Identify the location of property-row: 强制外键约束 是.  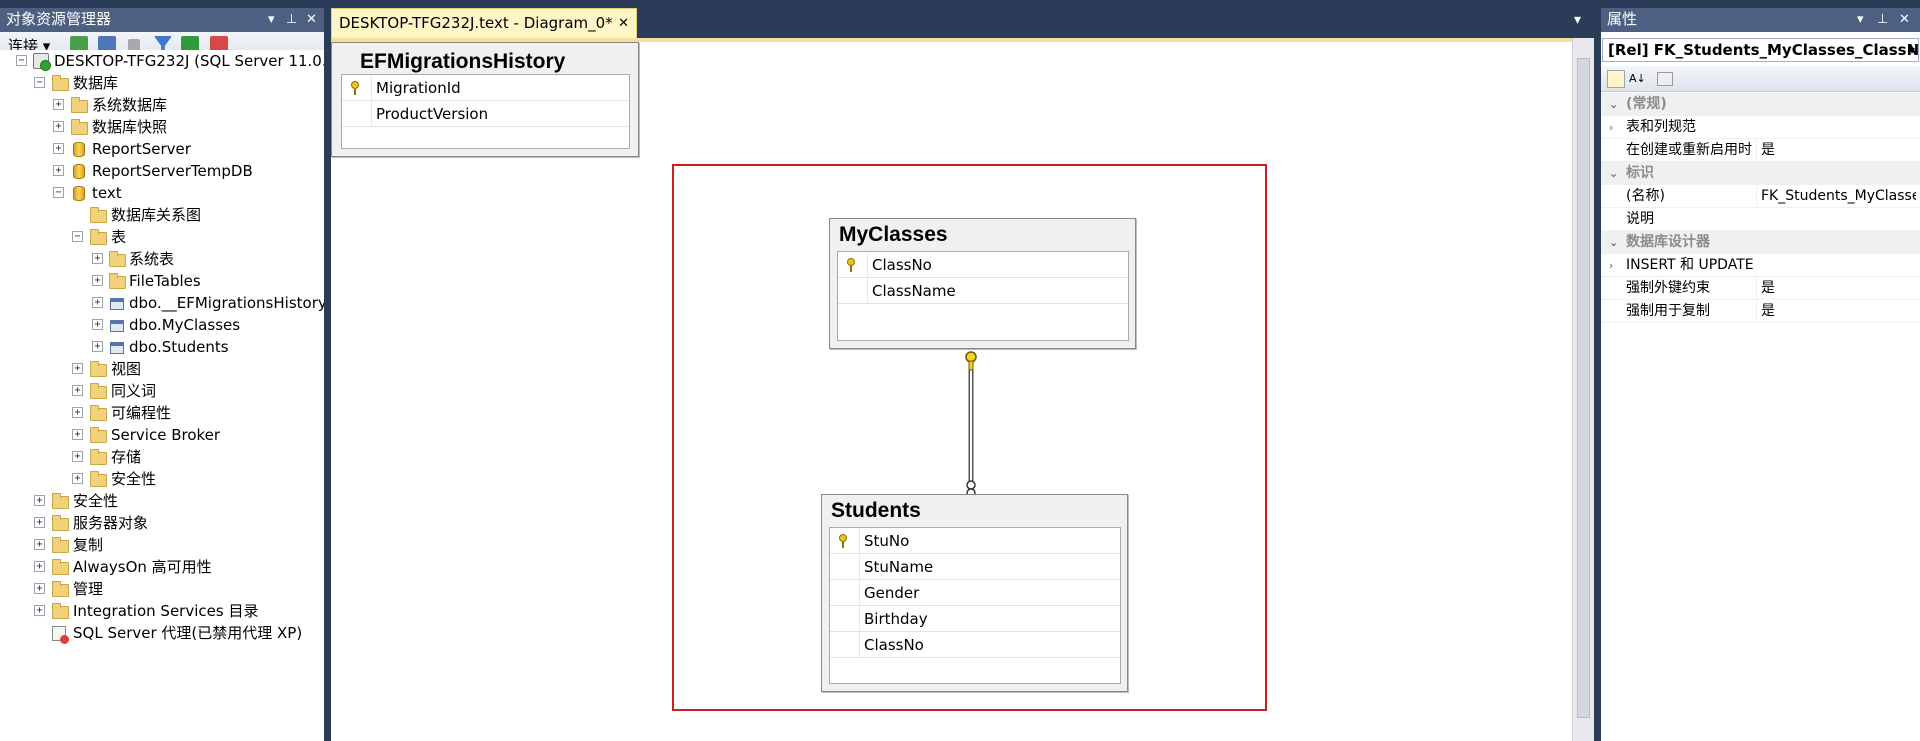
(1760, 288).